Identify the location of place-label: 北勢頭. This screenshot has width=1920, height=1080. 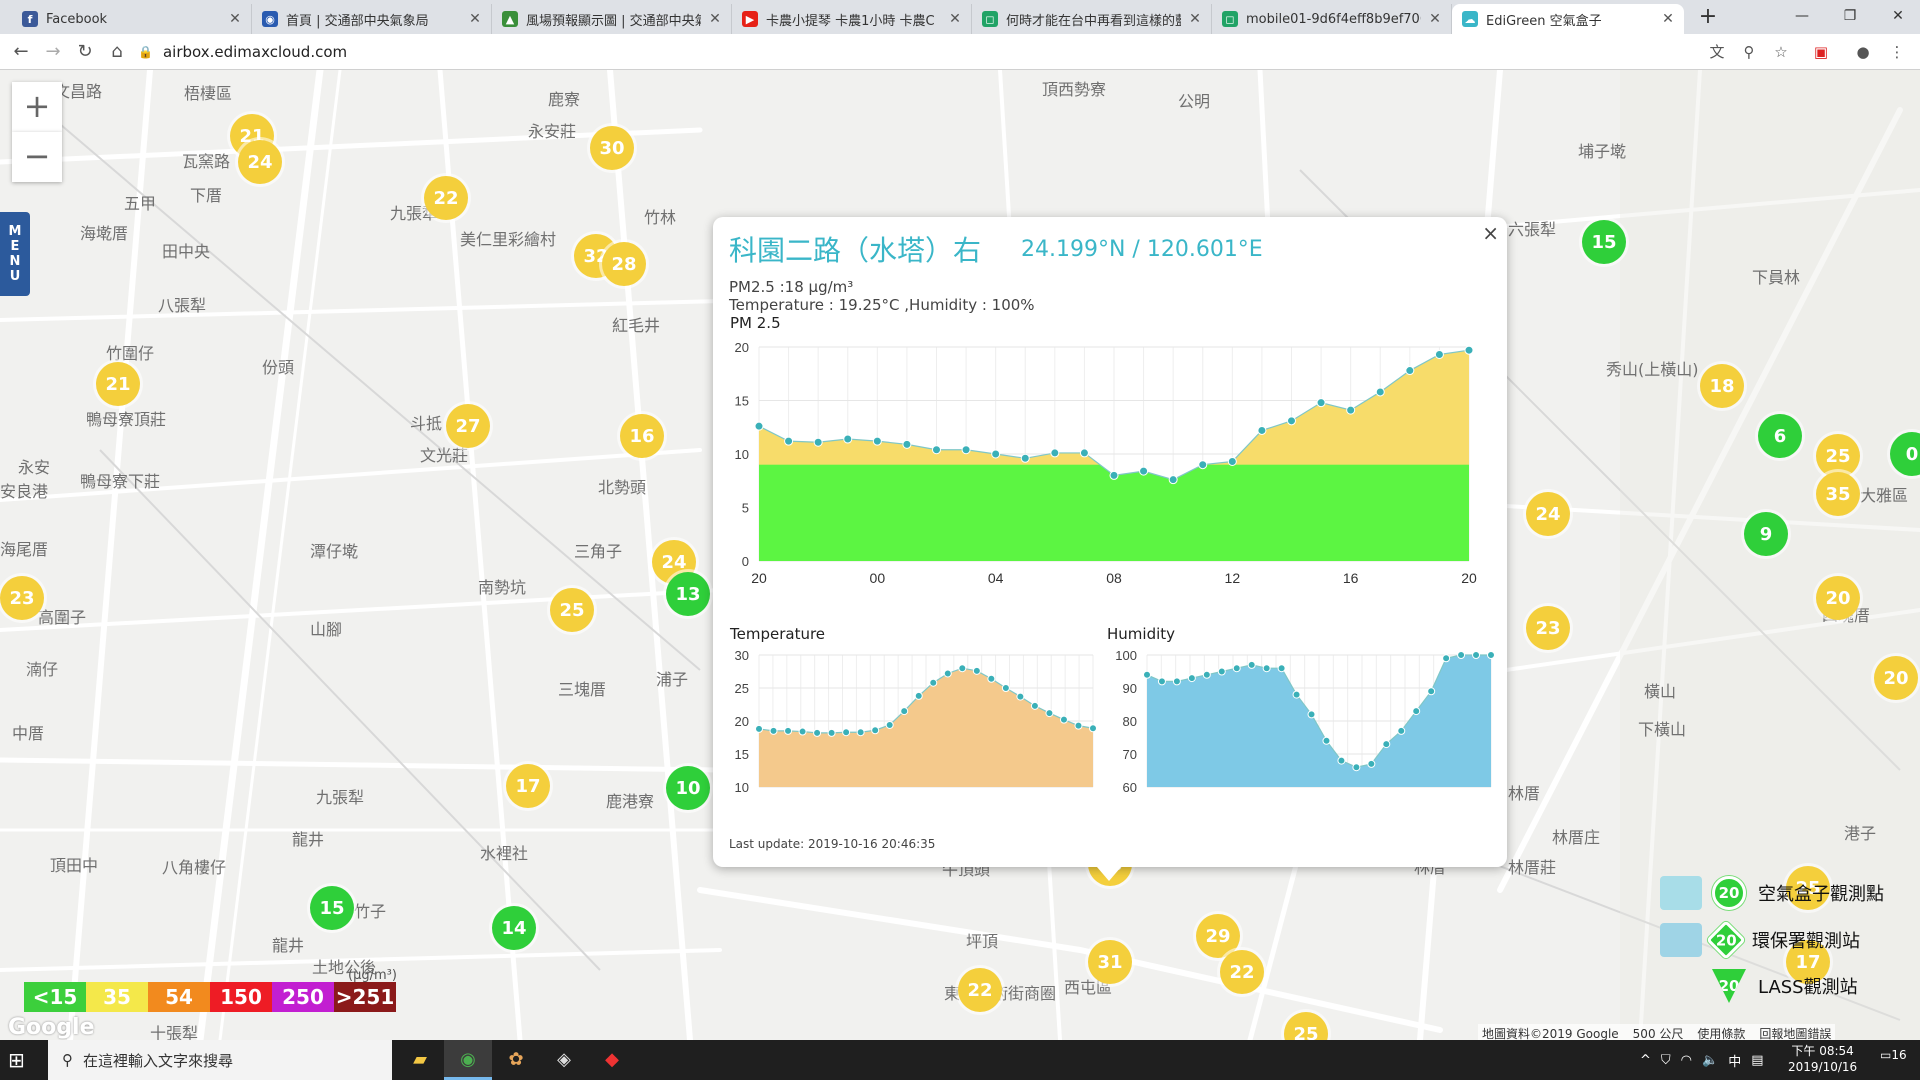
(622, 487).